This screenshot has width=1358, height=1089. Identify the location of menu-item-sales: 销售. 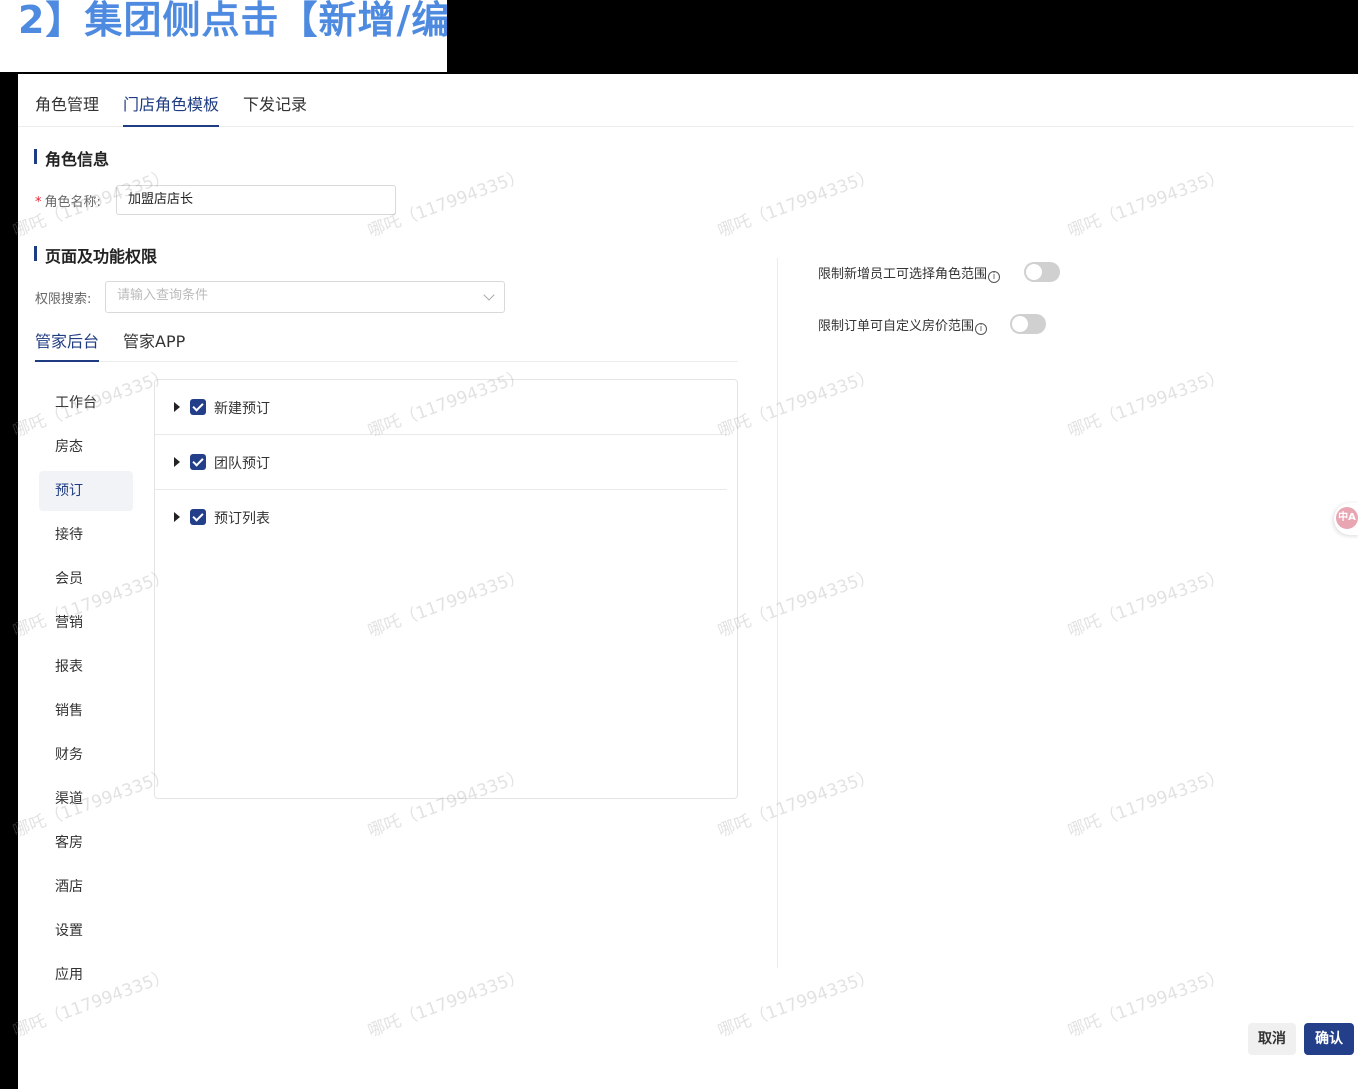
(86, 711).